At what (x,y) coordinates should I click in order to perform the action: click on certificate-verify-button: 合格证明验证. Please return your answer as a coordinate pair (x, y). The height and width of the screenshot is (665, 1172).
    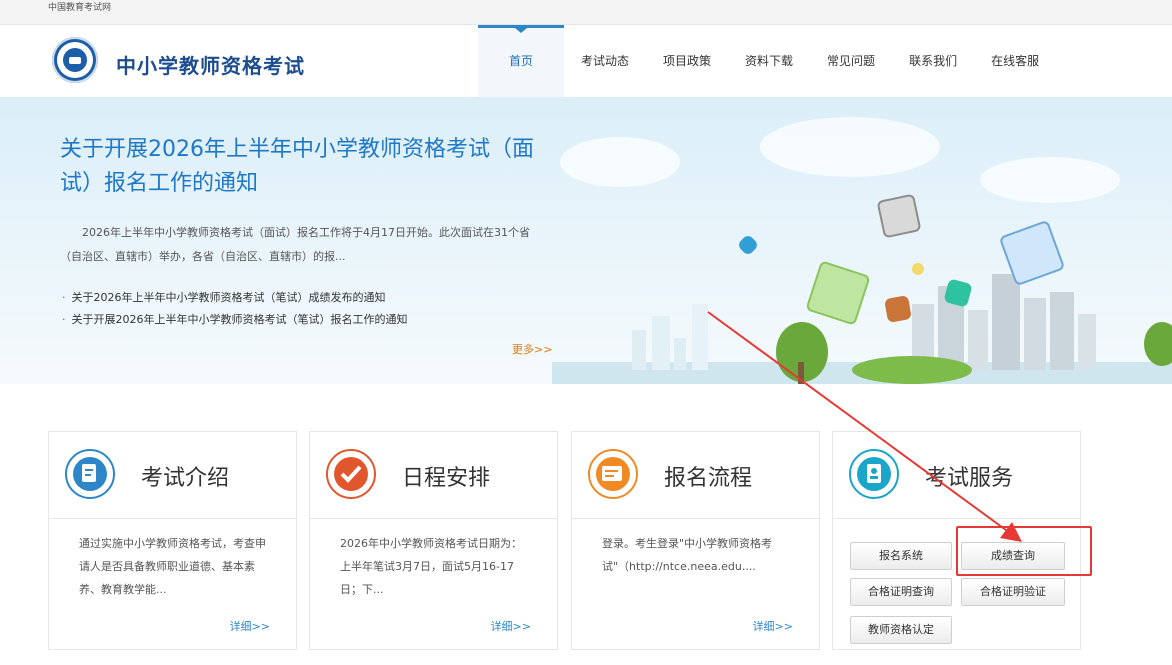
    Looking at the image, I should click on (1013, 592).